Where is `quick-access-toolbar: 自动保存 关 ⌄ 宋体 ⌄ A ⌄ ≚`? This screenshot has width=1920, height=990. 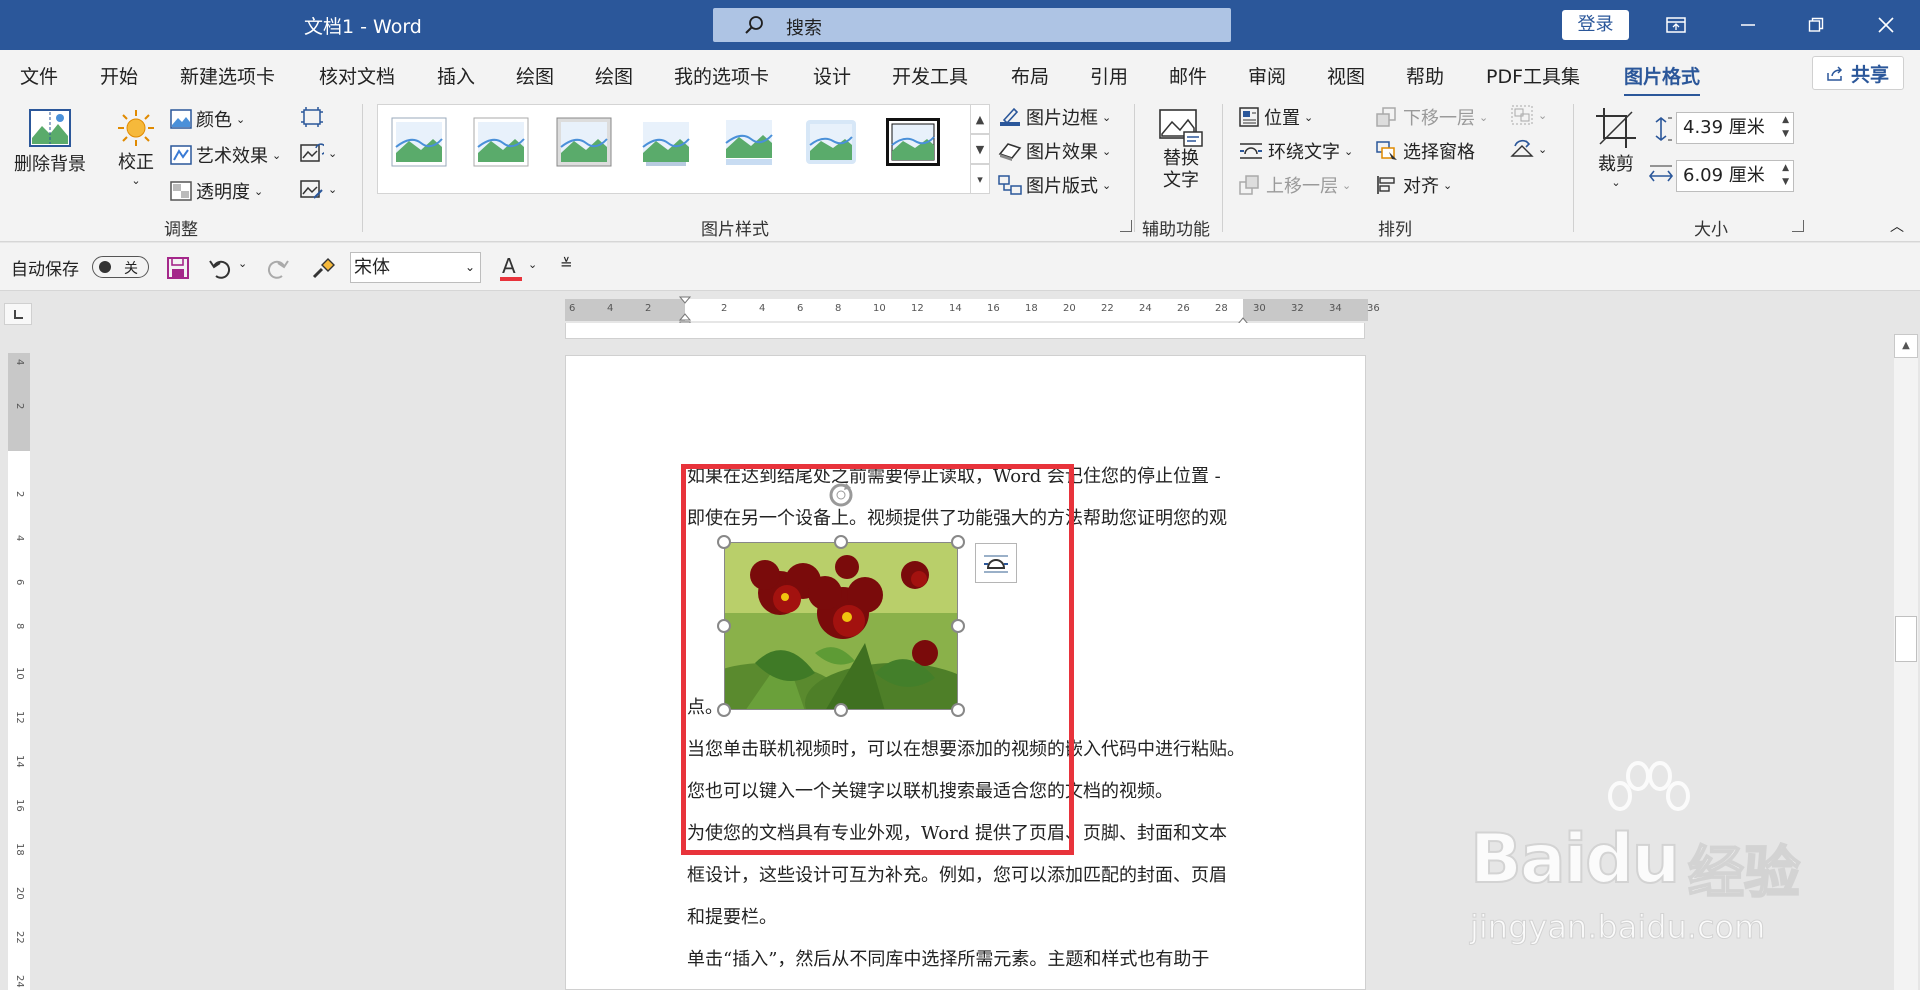
quick-access-toolbar: 自动保存 关 ⌄ 宋体 ⌄ A ⌄ ≚ is located at coordinates (960, 267).